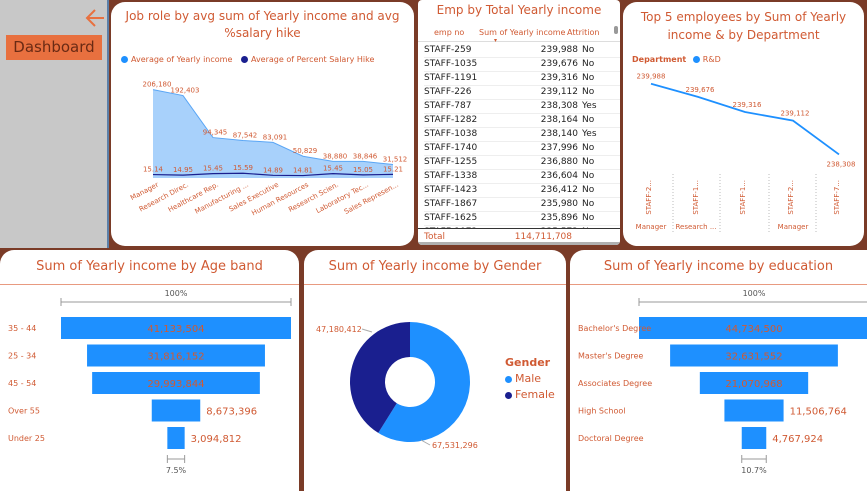  What do you see at coordinates (583, 32) in the screenshot?
I see `column-header-attrition: Attrition` at bounding box center [583, 32].